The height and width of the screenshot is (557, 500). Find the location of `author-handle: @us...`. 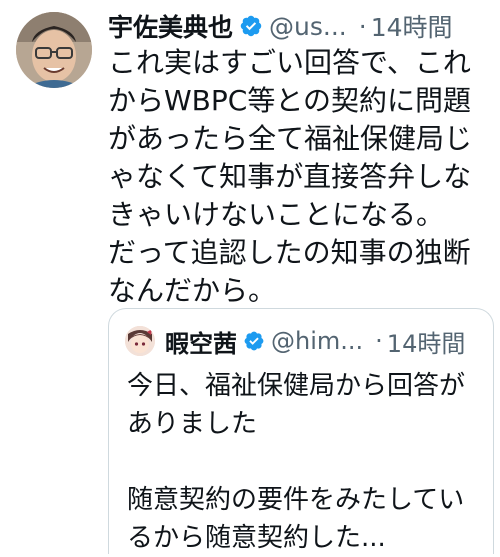

author-handle: @us... is located at coordinates (308, 26).